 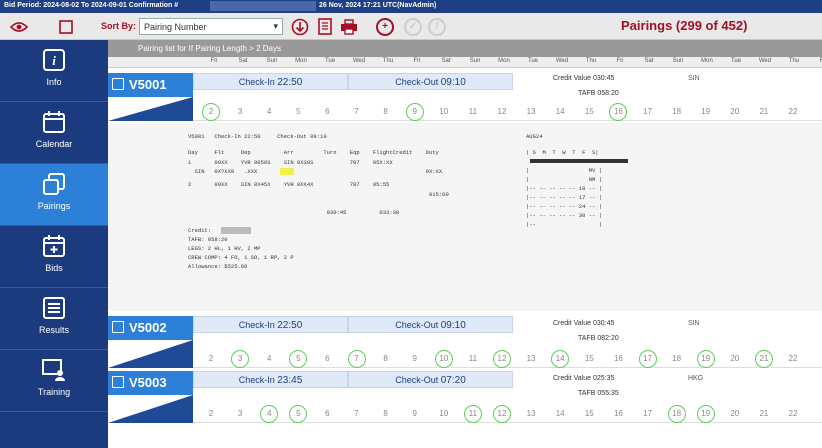 I want to click on pairing-id-tab: V5002, so click(x=150, y=328).